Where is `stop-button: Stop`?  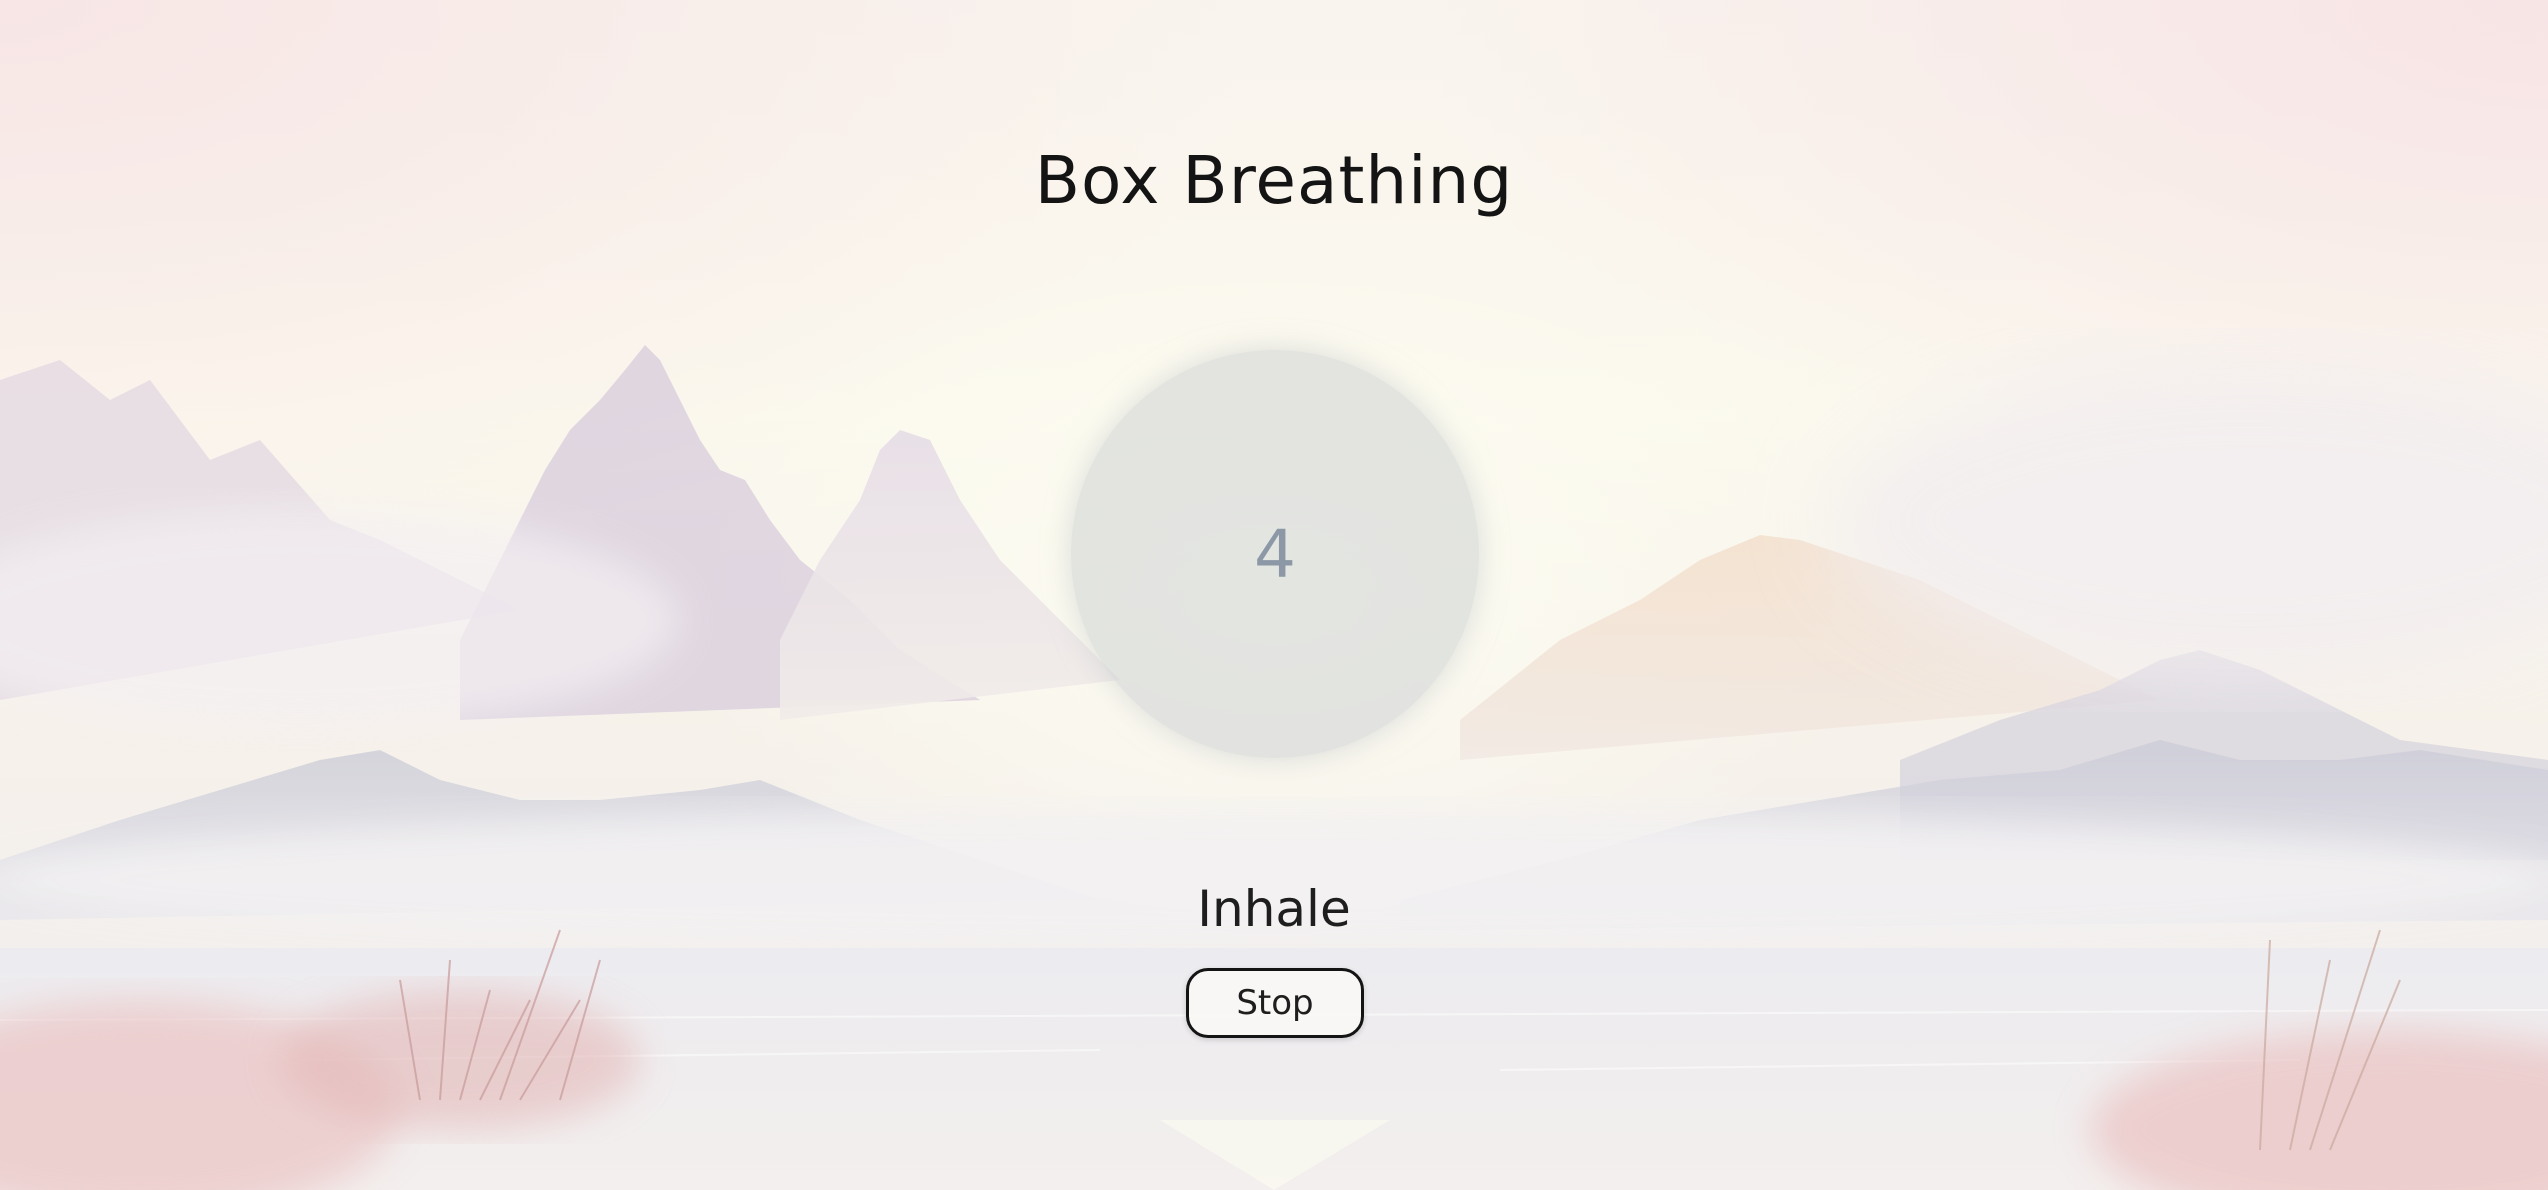
stop-button: Stop is located at coordinates (1275, 1003).